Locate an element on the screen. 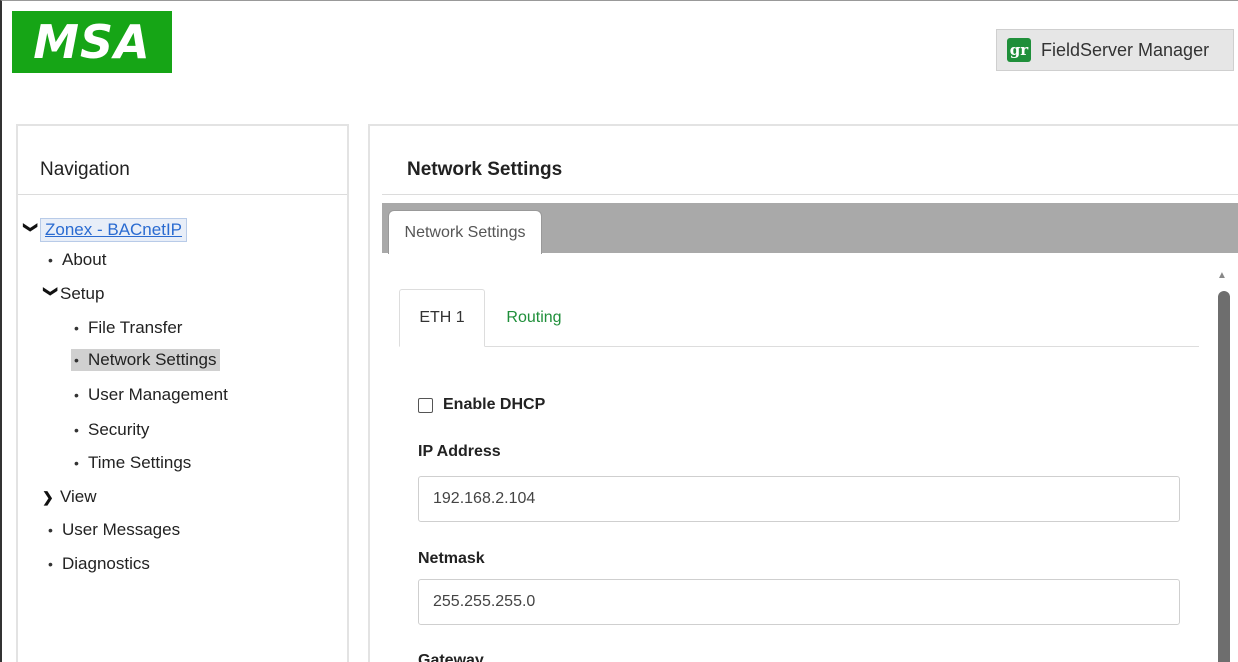 The width and height of the screenshot is (1238, 662). nav-item-diagnostics: • Diagnostics is located at coordinates (99, 564).